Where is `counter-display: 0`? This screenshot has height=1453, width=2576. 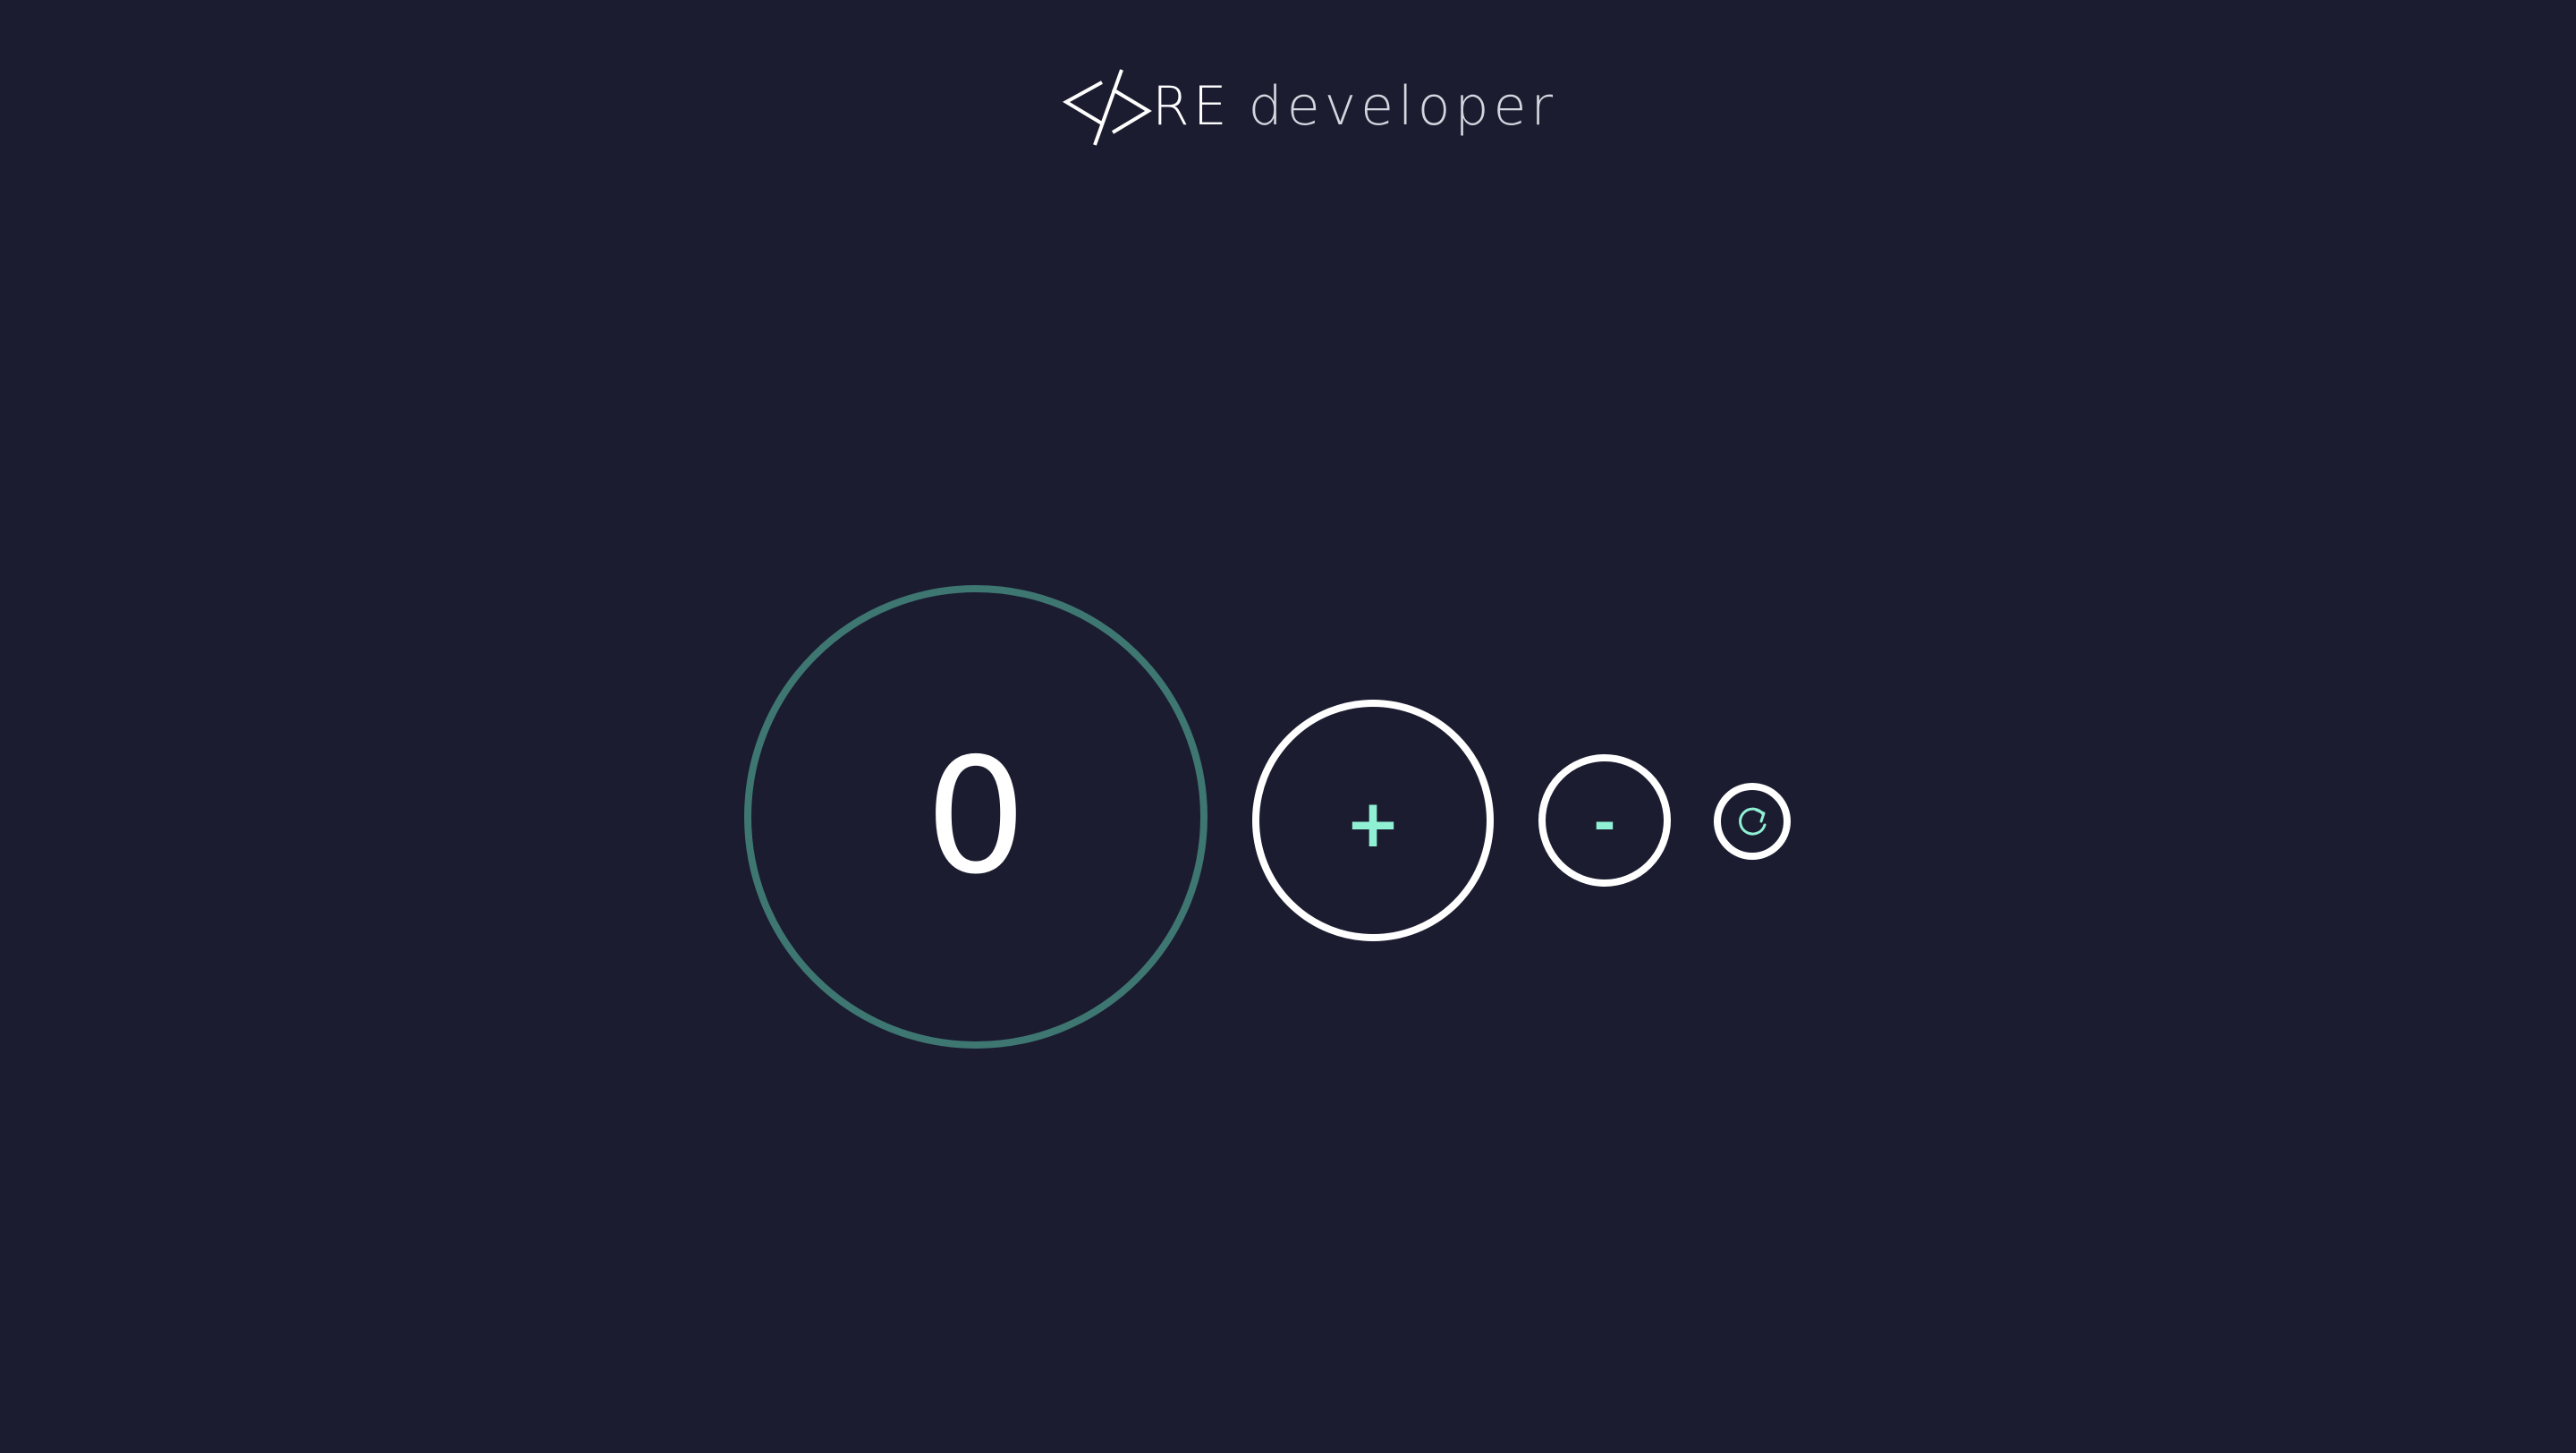 counter-display: 0 is located at coordinates (976, 817).